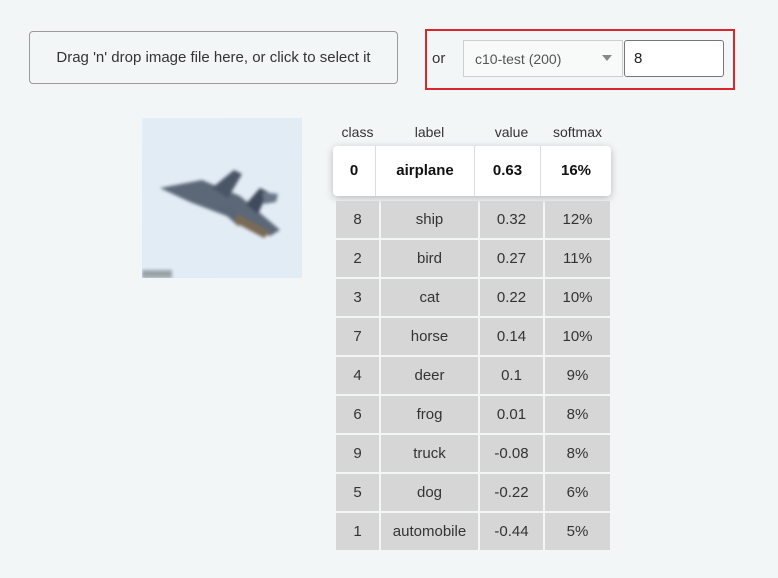 Image resolution: width=778 pixels, height=578 pixels. Describe the element at coordinates (577, 492) in the screenshot. I see `cell-softmax: 6%` at that location.